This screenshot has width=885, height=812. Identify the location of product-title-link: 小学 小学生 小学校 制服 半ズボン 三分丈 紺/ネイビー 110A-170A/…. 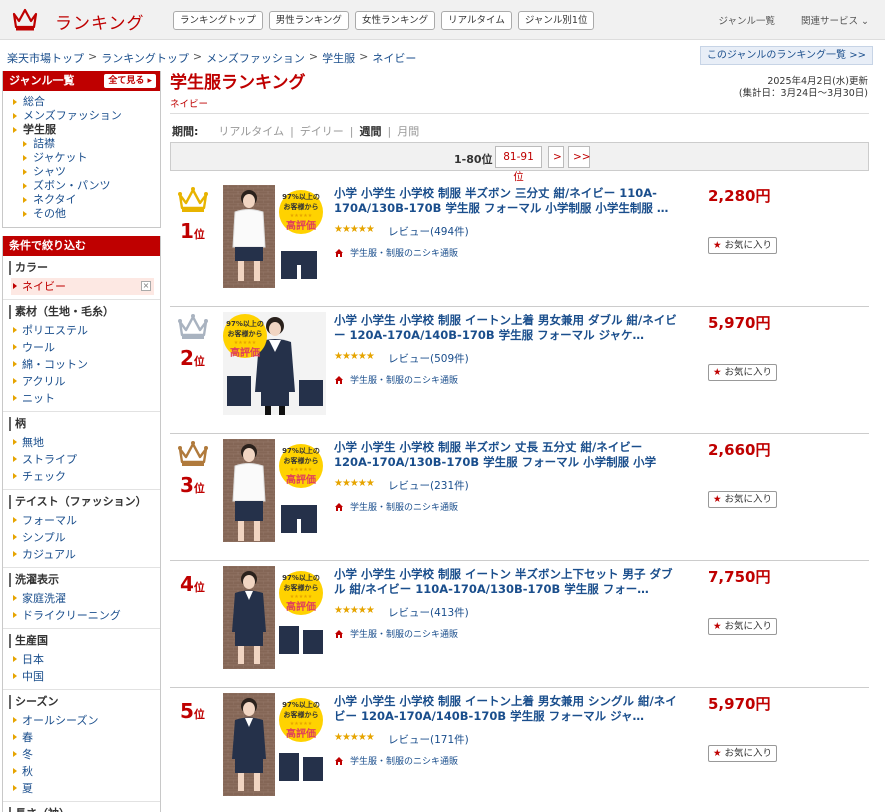
(506, 201).